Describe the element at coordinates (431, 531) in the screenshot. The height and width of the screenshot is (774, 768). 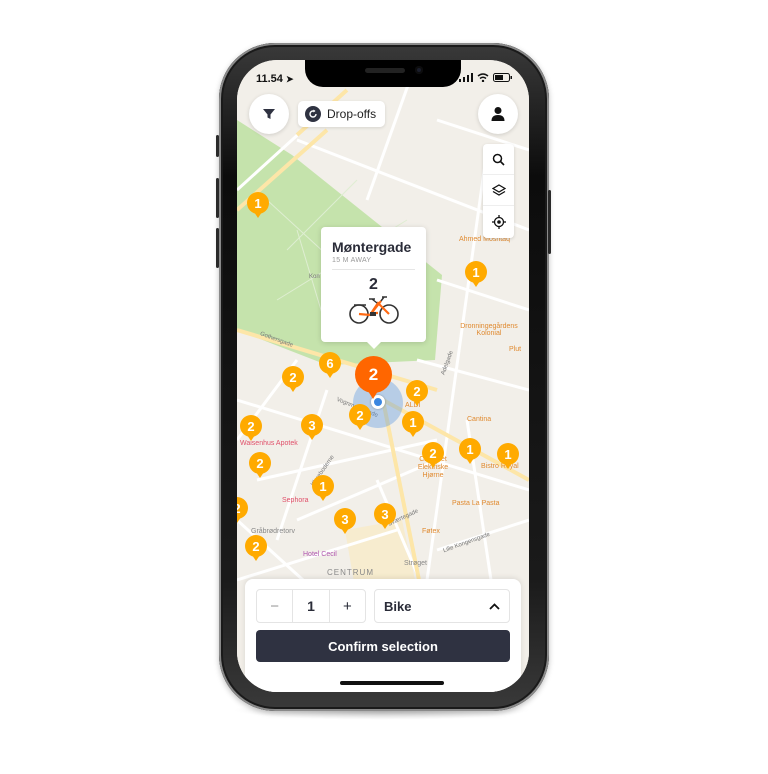
I see `poi-label: Føtex` at that location.